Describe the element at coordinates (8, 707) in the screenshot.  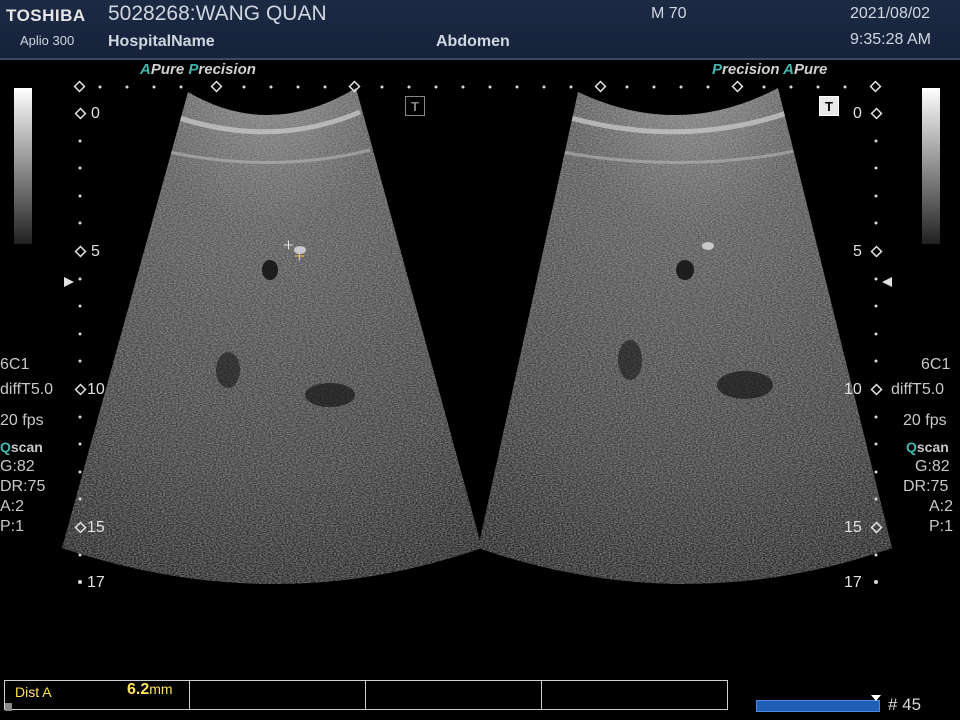
I see `page-indicator-icon` at that location.